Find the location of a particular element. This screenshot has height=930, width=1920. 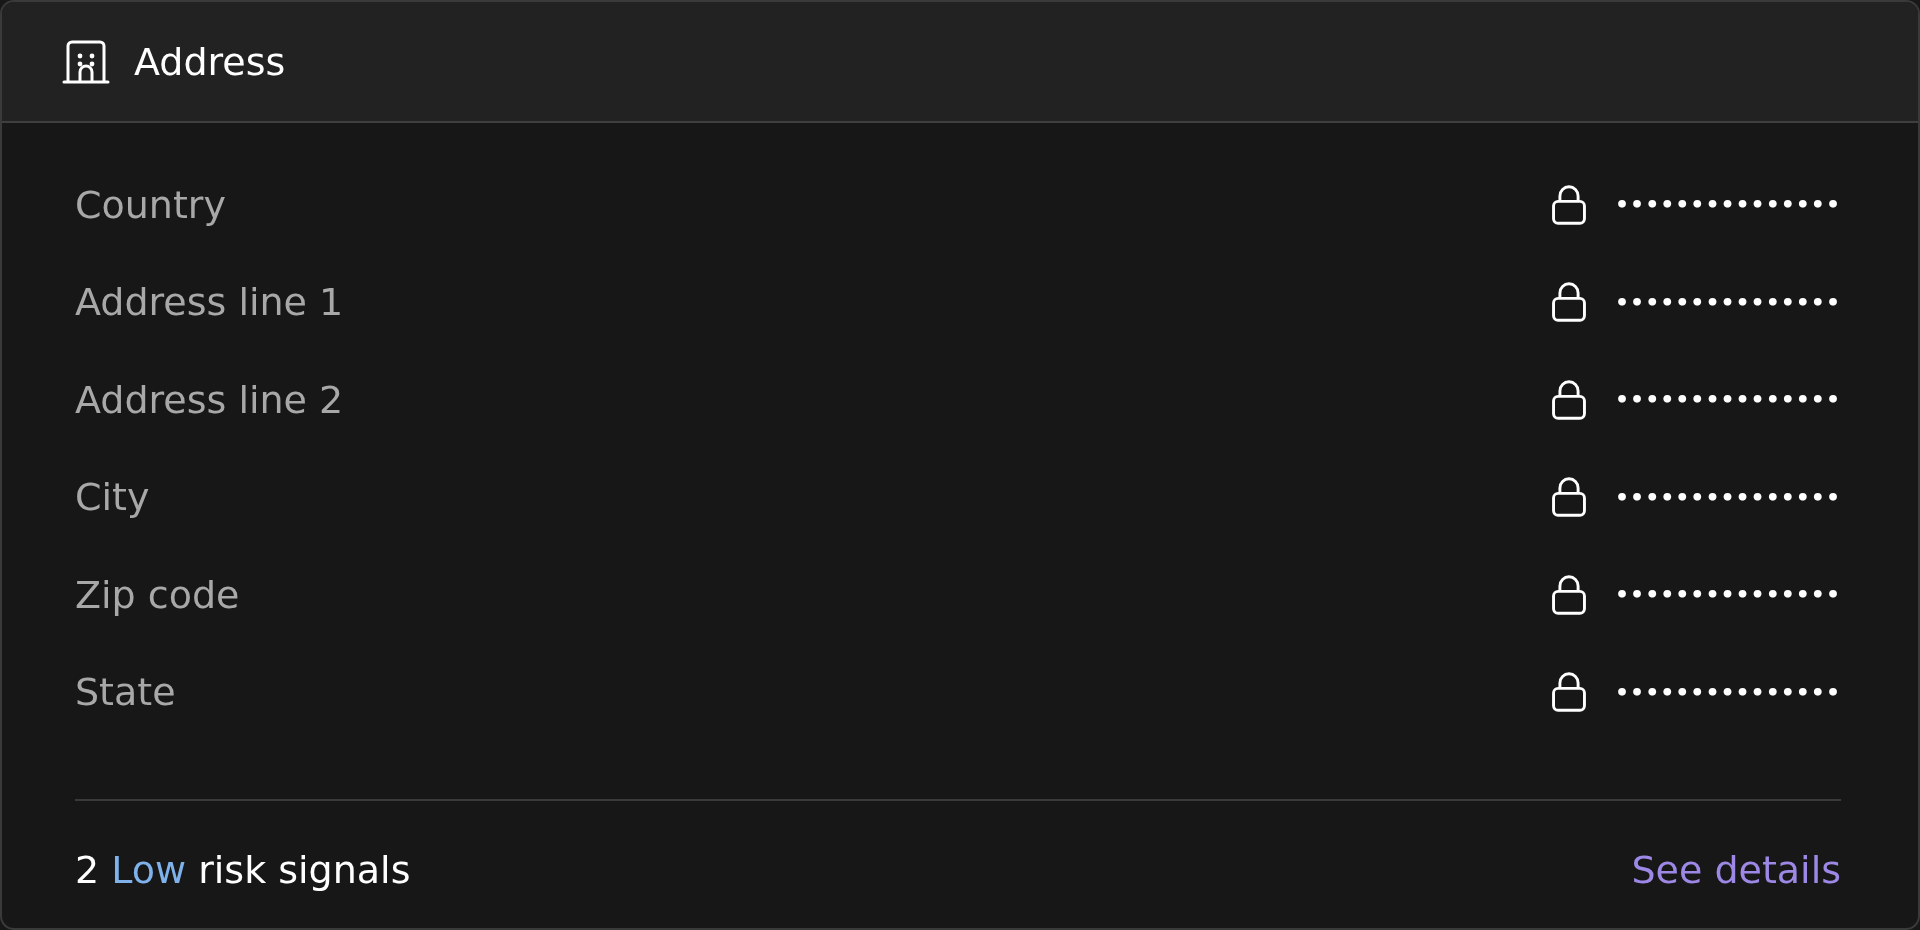

field-label: Address line 2 is located at coordinates (209, 399).